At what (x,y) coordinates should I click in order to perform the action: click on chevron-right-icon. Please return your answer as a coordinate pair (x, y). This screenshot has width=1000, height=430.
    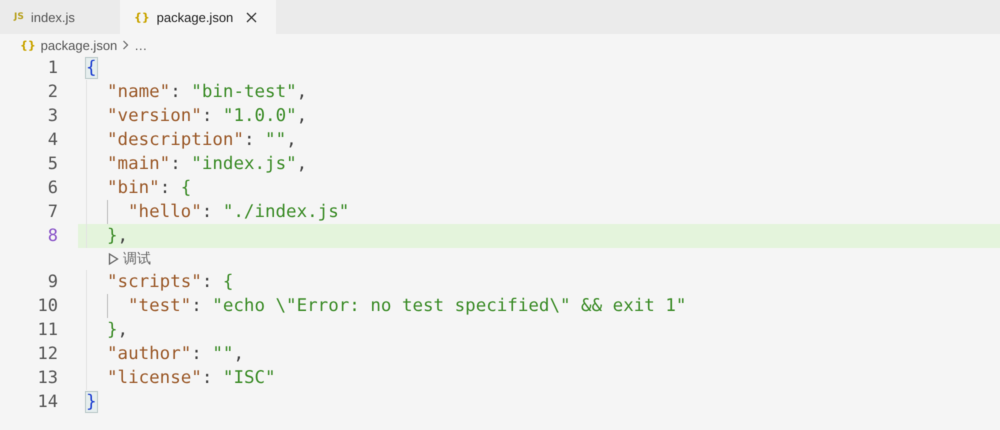
    Looking at the image, I should click on (126, 45).